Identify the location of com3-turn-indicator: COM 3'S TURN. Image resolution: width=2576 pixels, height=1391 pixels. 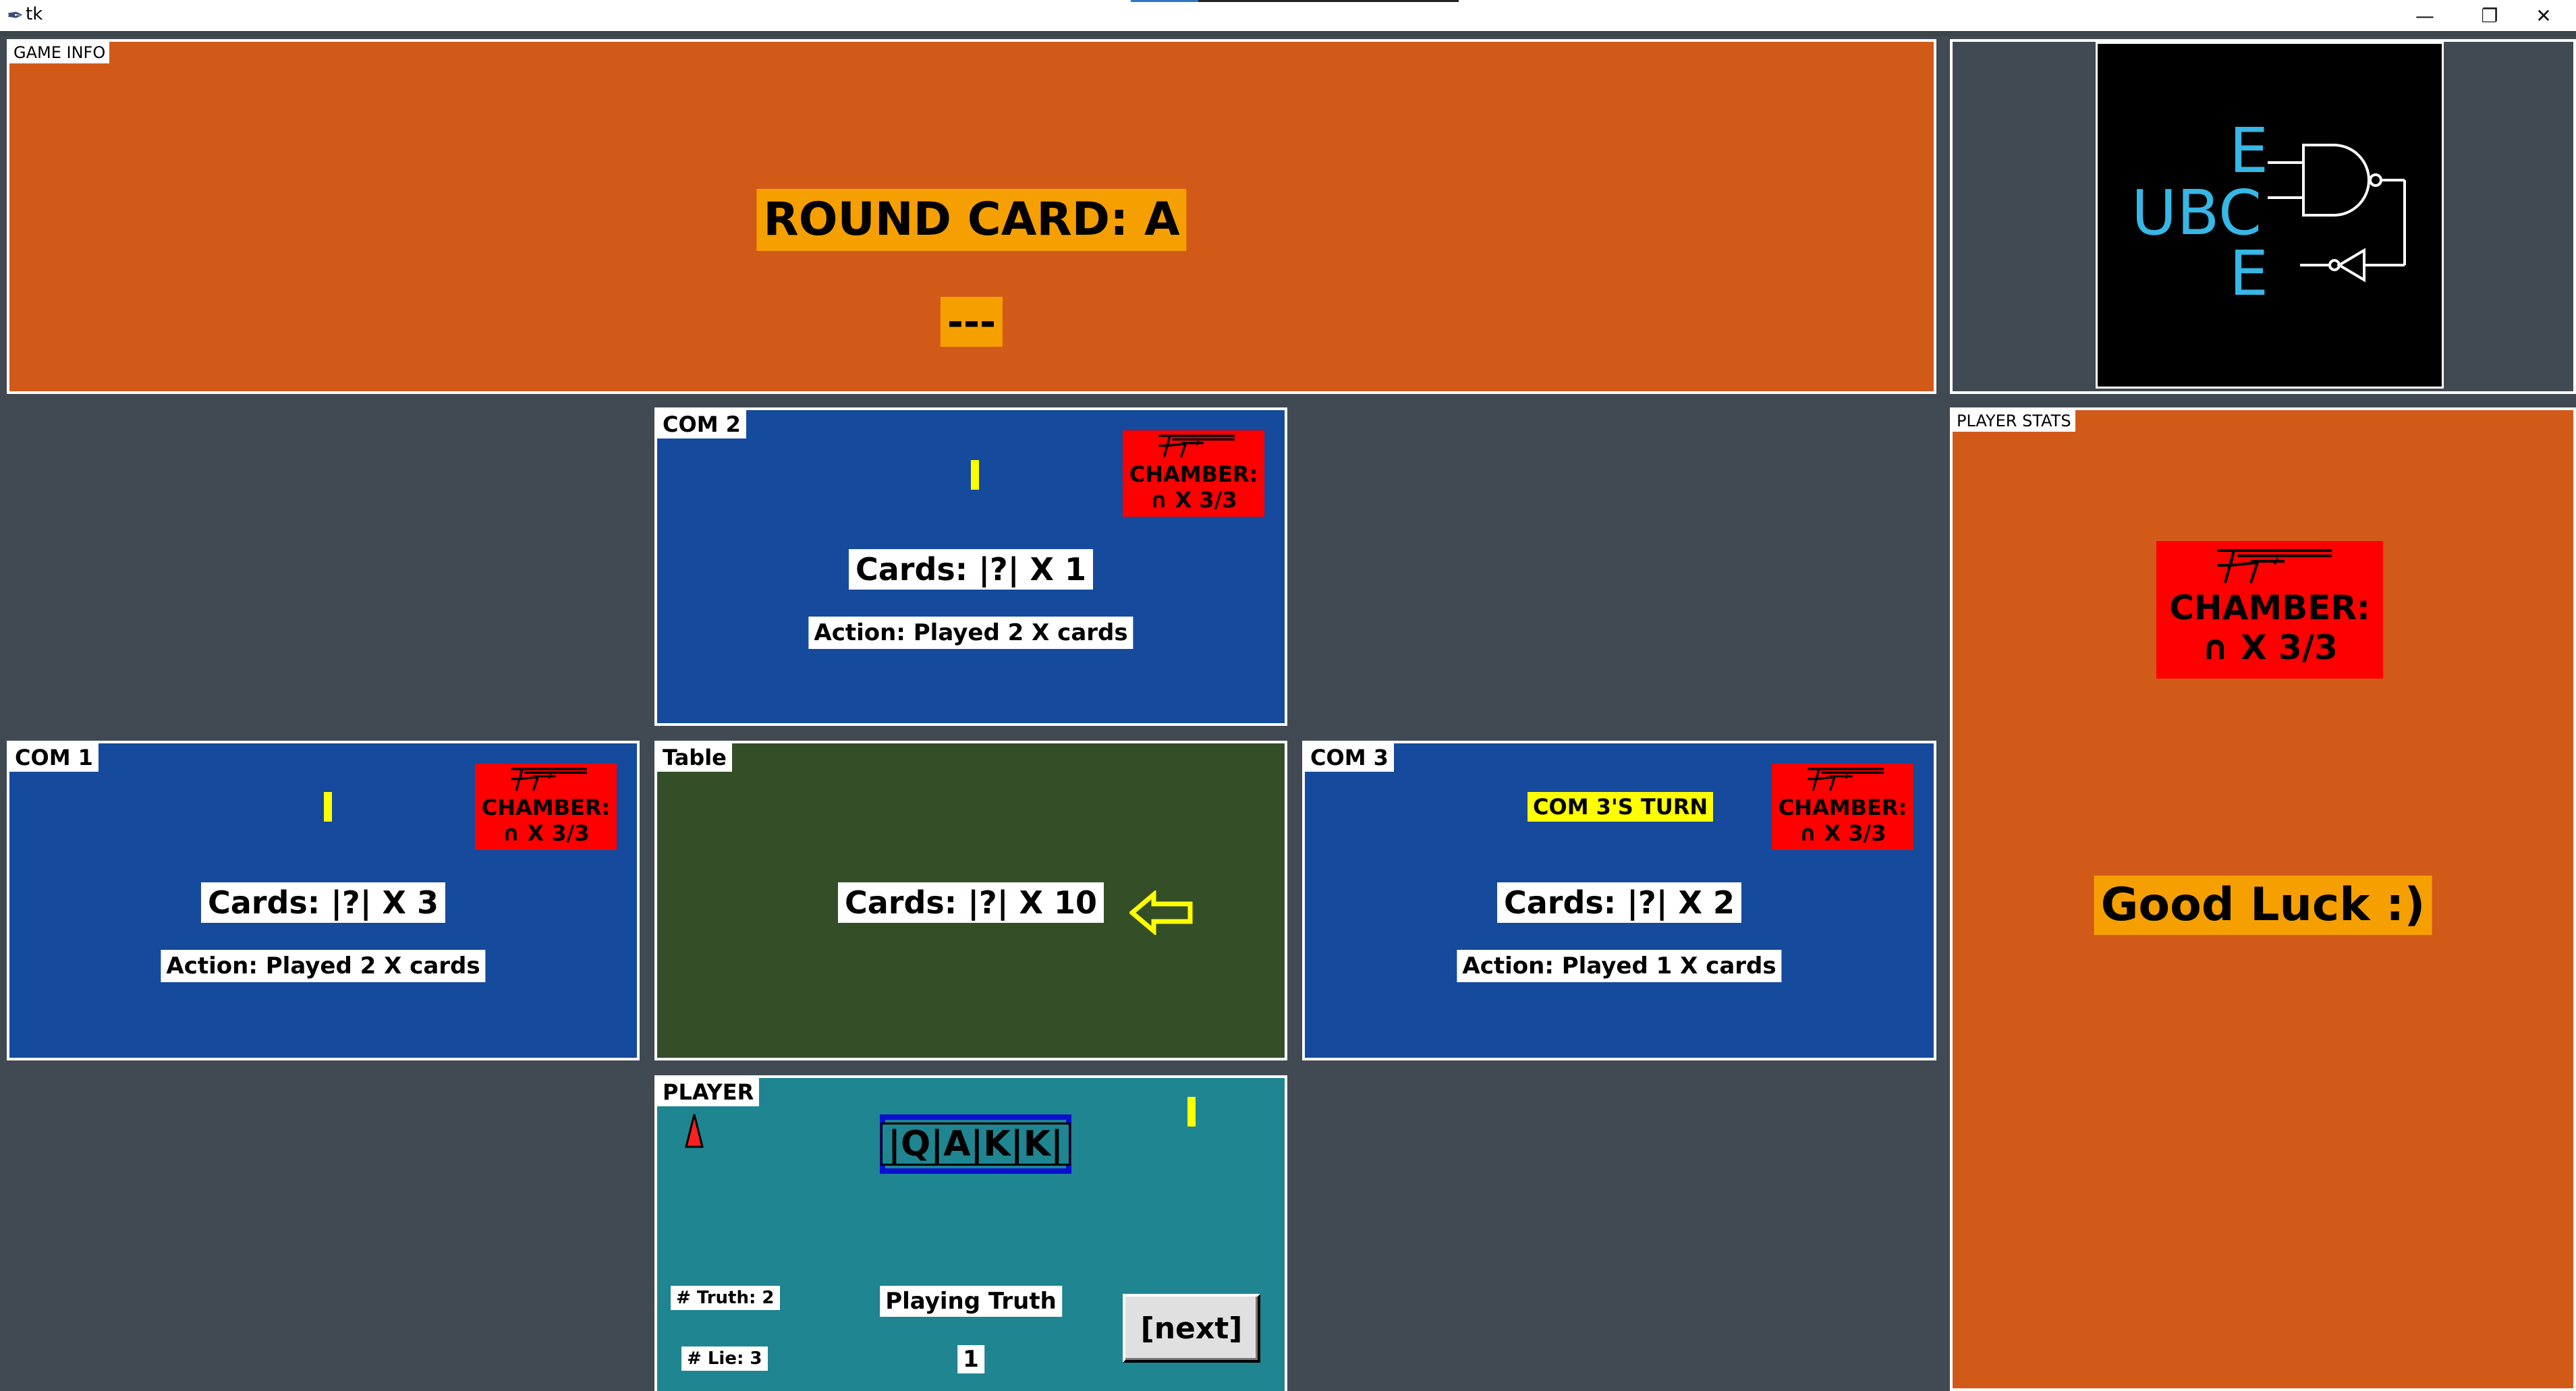
(1621, 807).